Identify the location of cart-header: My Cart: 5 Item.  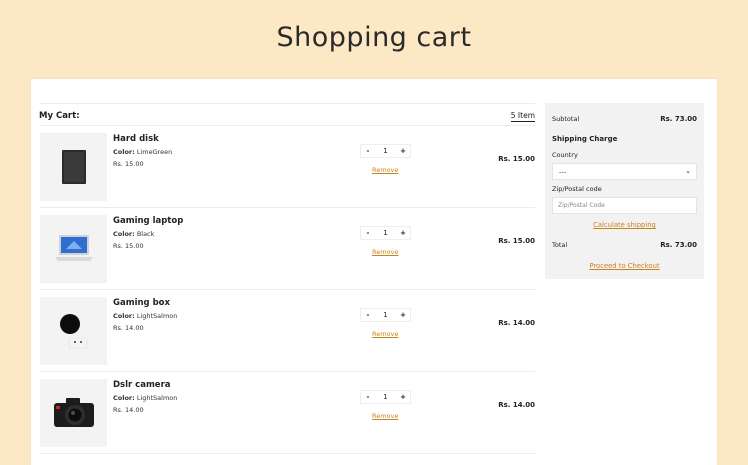
(287, 114).